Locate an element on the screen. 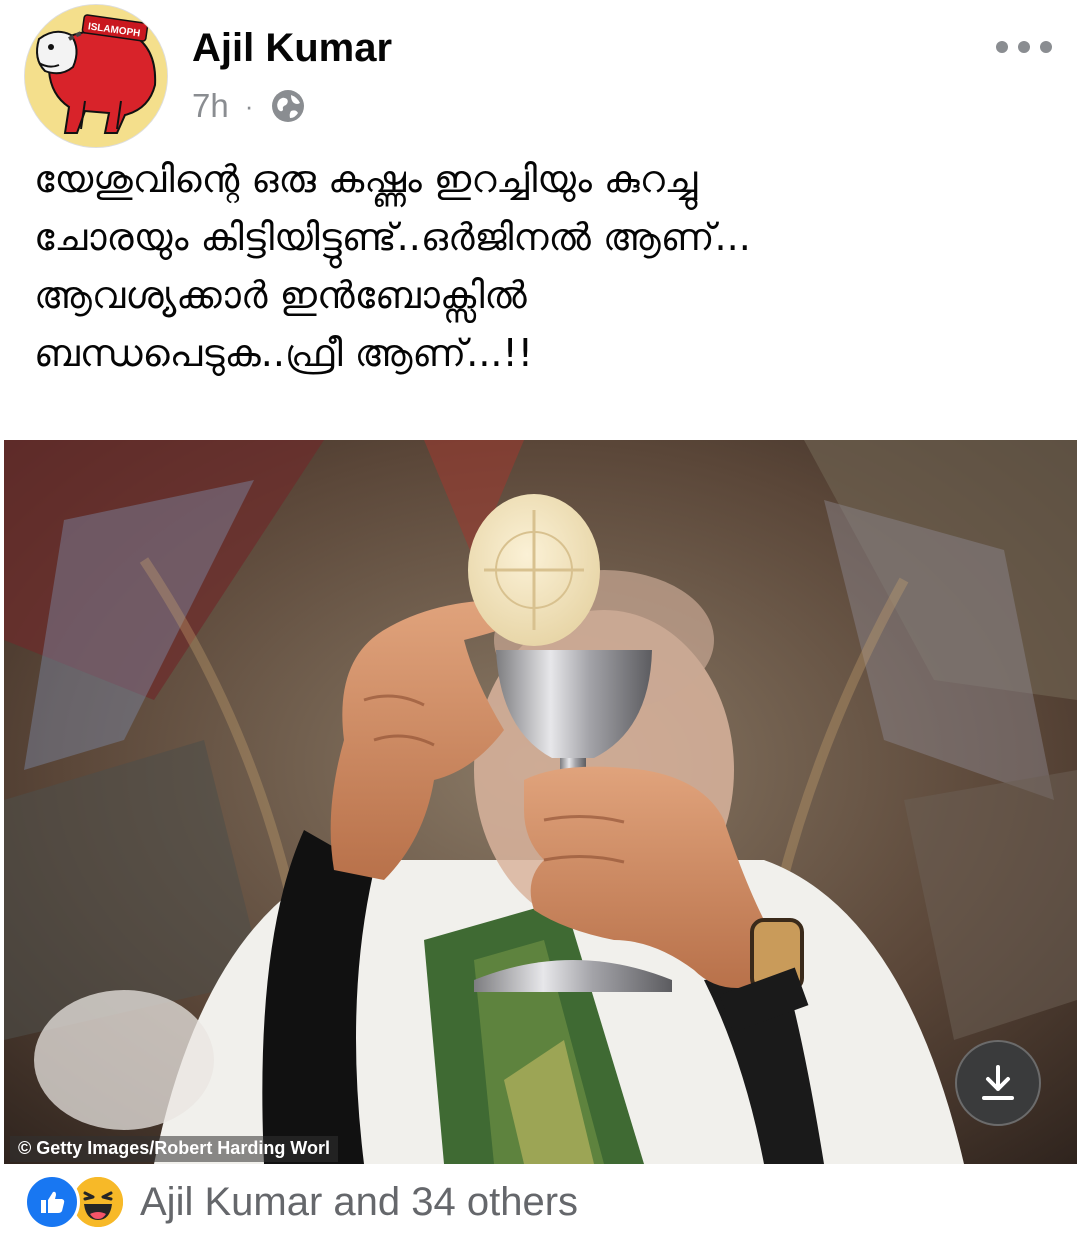 This screenshot has width=1080, height=1235. photo-credit: © Getty Images/Robert Harding Worl is located at coordinates (174, 1149).